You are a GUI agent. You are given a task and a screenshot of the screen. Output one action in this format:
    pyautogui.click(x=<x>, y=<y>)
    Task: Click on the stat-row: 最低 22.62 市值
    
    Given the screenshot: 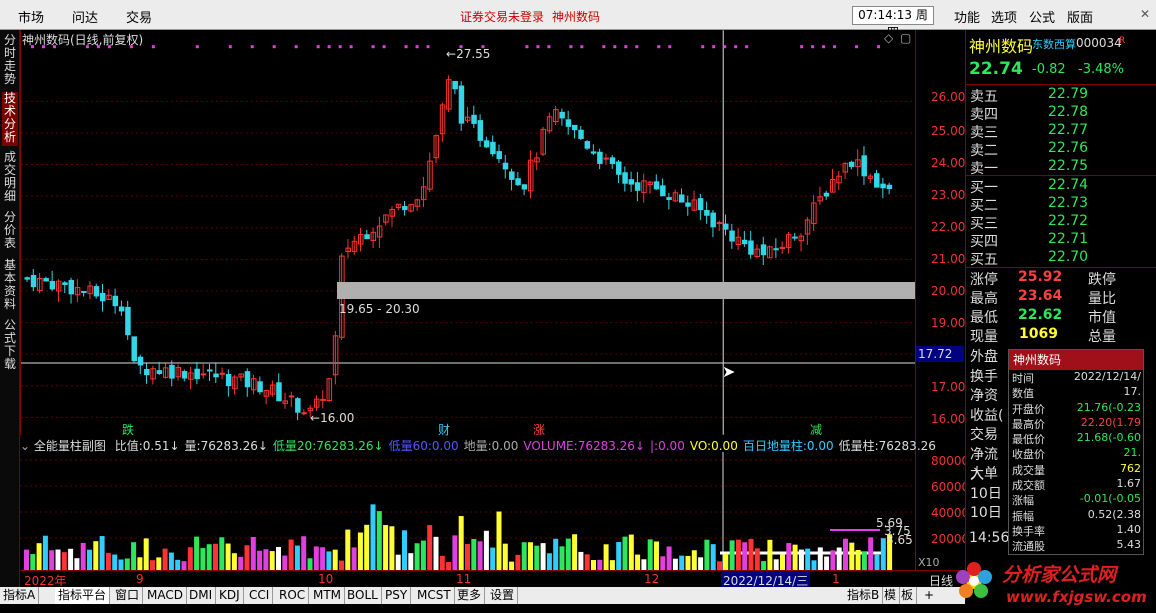 What is the action you would take?
    pyautogui.click(x=1060, y=317)
    